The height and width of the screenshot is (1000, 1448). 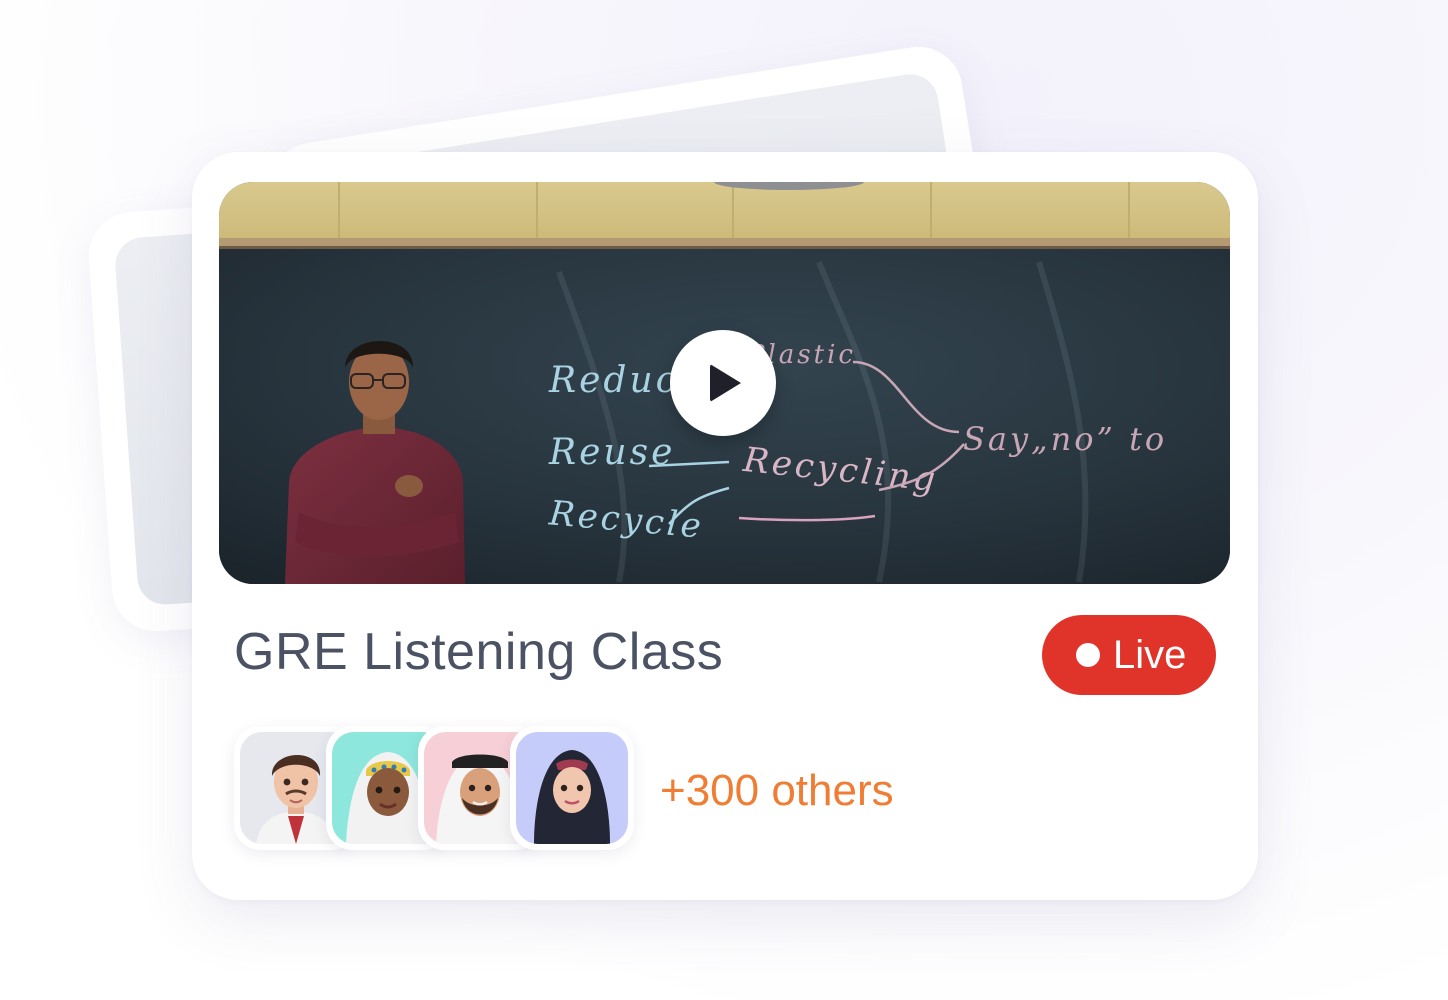 What do you see at coordinates (777, 790) in the screenshot?
I see `others-count: +300 others` at bounding box center [777, 790].